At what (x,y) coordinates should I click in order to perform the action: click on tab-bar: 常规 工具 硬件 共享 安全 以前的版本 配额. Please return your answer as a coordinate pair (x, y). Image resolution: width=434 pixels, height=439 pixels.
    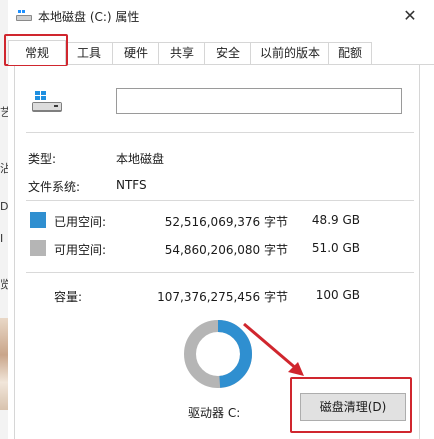
    Looking at the image, I should click on (221, 52).